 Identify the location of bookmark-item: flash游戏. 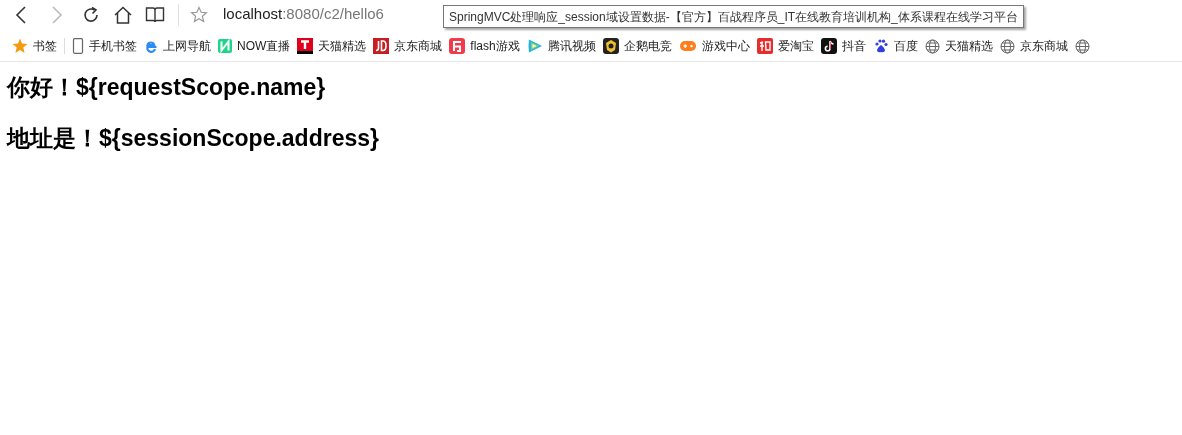
(484, 46).